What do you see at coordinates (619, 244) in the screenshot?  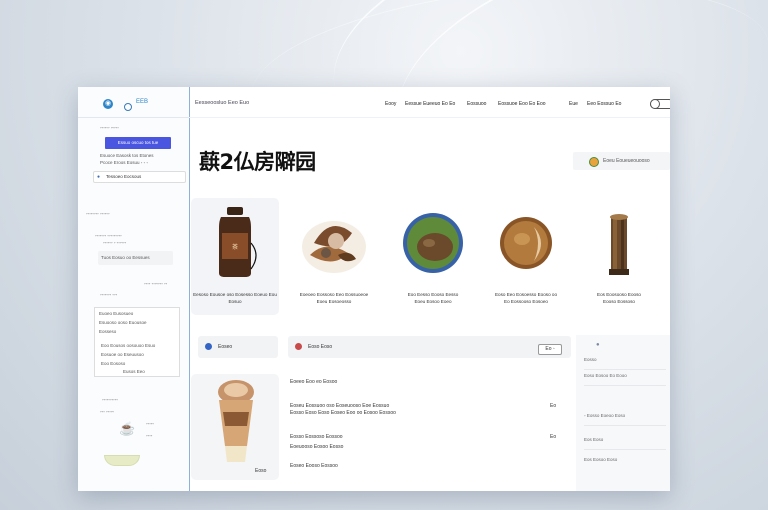 I see `tree-stump-icon` at bounding box center [619, 244].